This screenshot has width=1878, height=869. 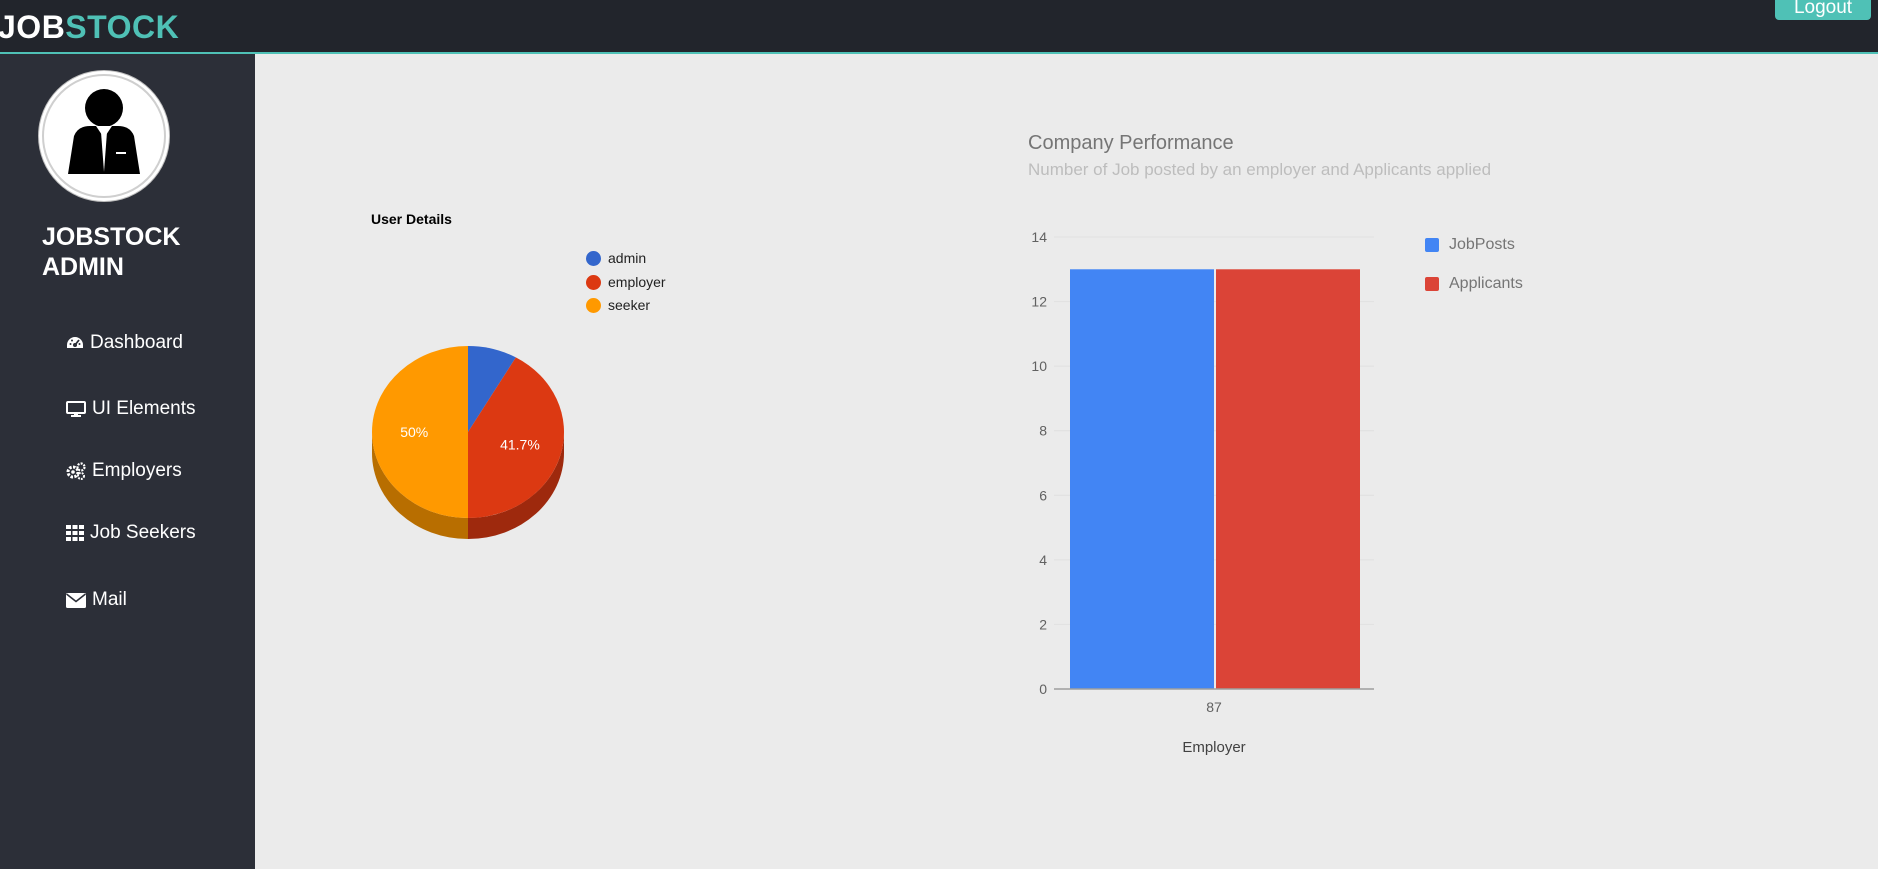 What do you see at coordinates (1039, 366) in the screenshot?
I see `y-tick-label: 10` at bounding box center [1039, 366].